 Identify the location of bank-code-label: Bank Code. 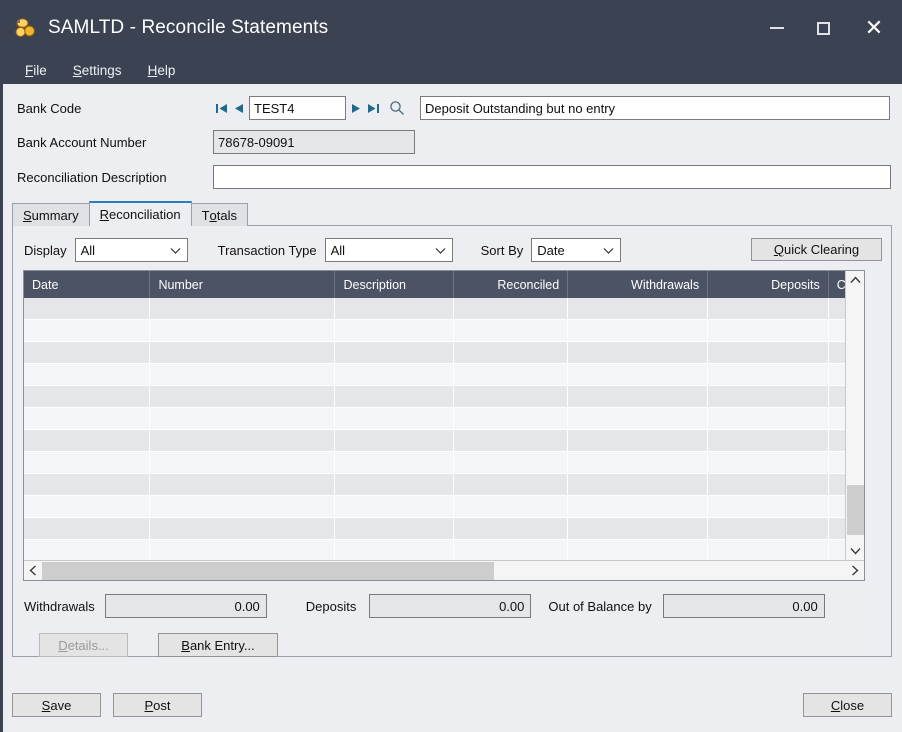
(49, 108).